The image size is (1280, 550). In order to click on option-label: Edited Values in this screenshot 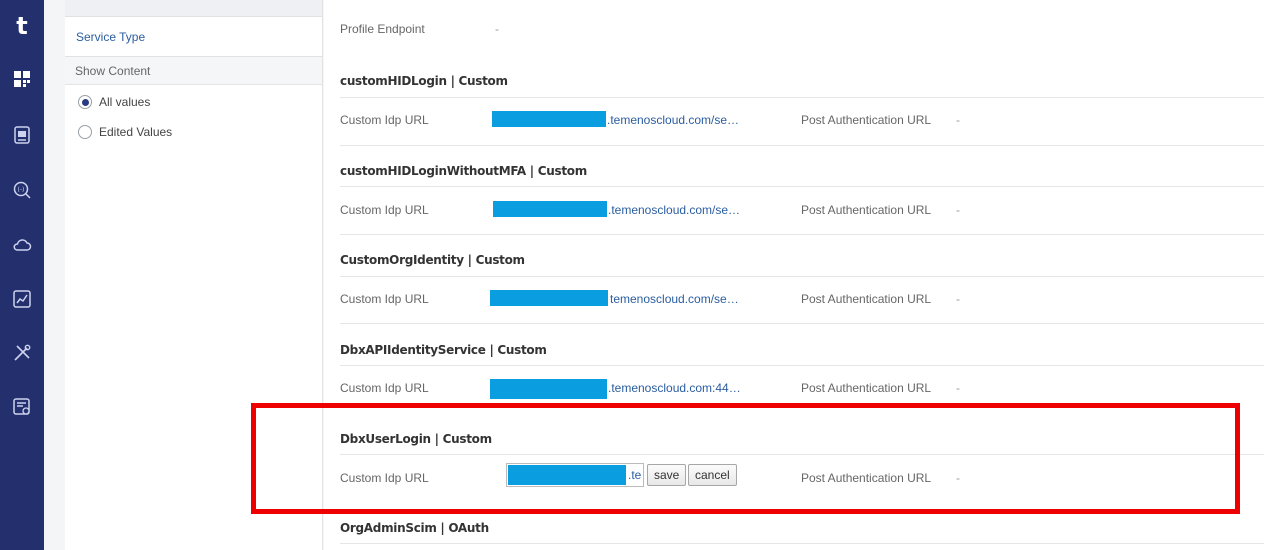, I will do `click(136, 132)`.